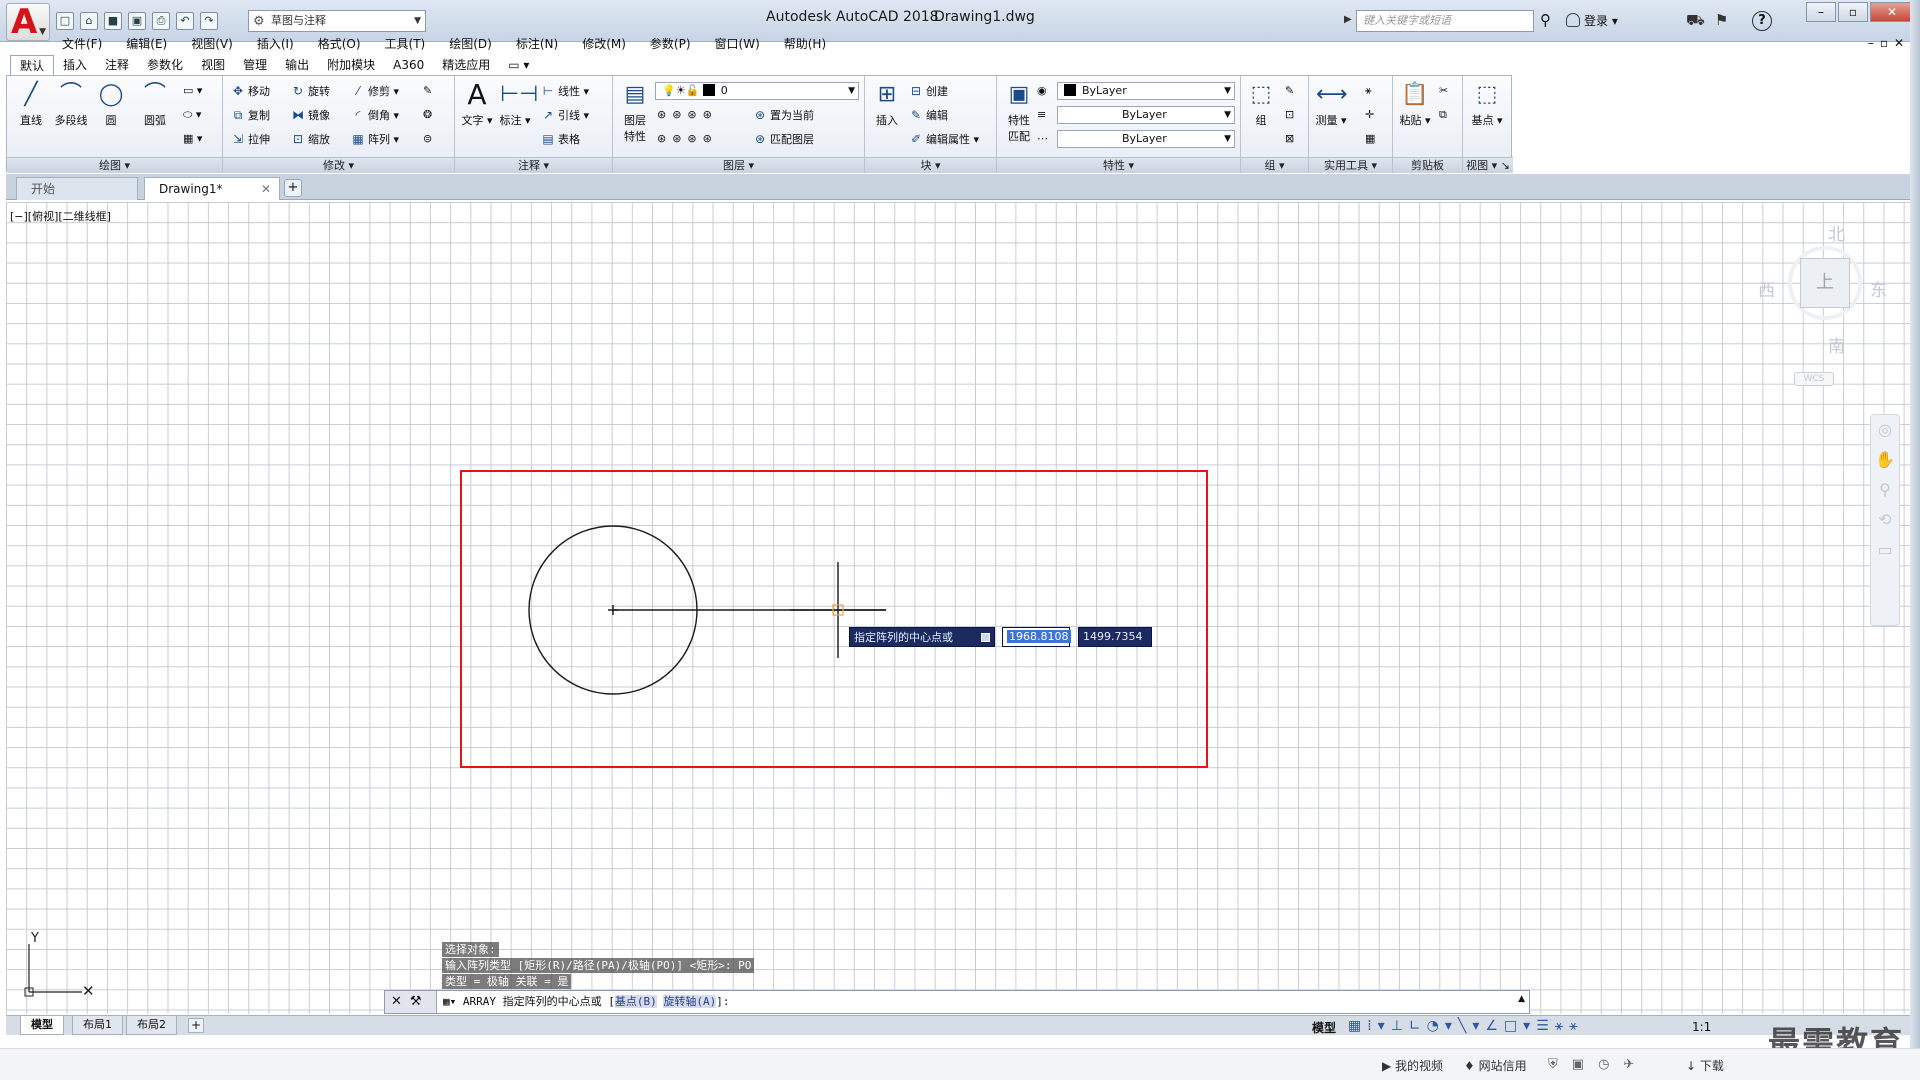  I want to click on viewcube: 北 西 东 南 上 WCS, so click(1823, 305).